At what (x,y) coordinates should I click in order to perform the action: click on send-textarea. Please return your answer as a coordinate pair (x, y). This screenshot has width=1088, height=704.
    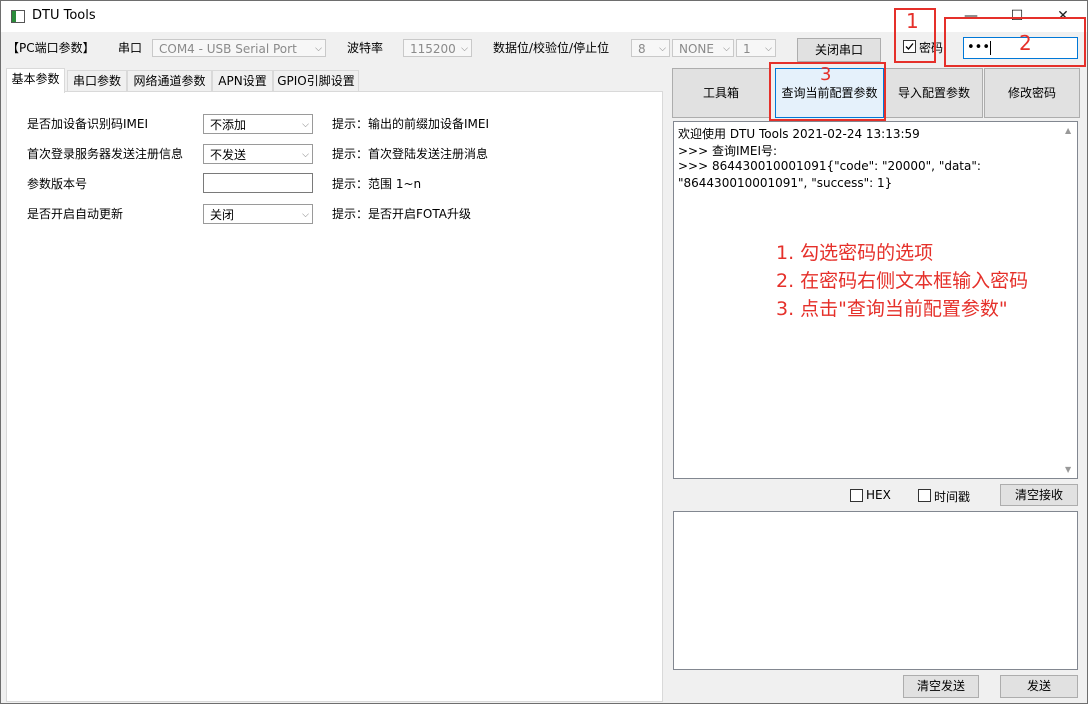
    Looking at the image, I should click on (875, 590).